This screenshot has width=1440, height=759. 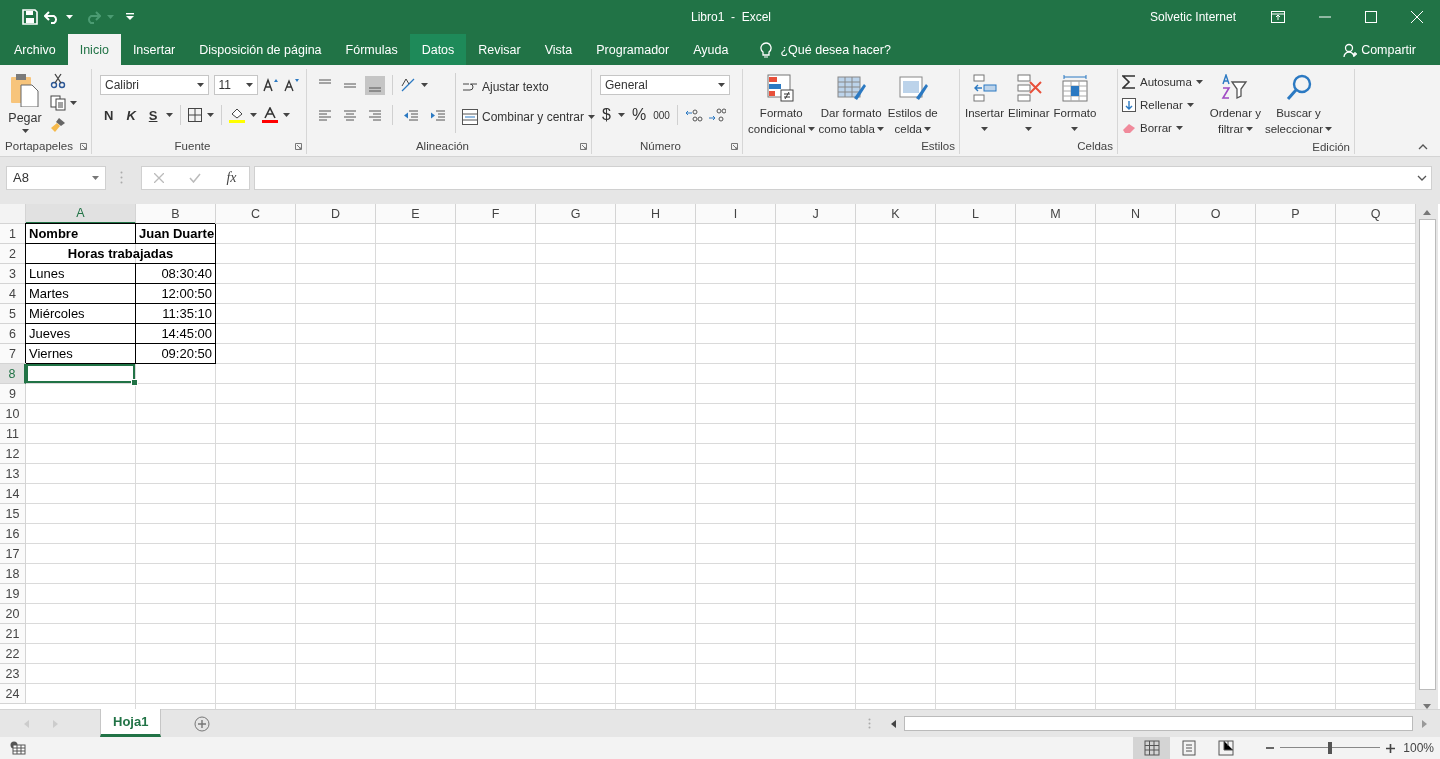 What do you see at coordinates (176, 314) in the screenshot?
I see `table-cell: 11:35:10` at bounding box center [176, 314].